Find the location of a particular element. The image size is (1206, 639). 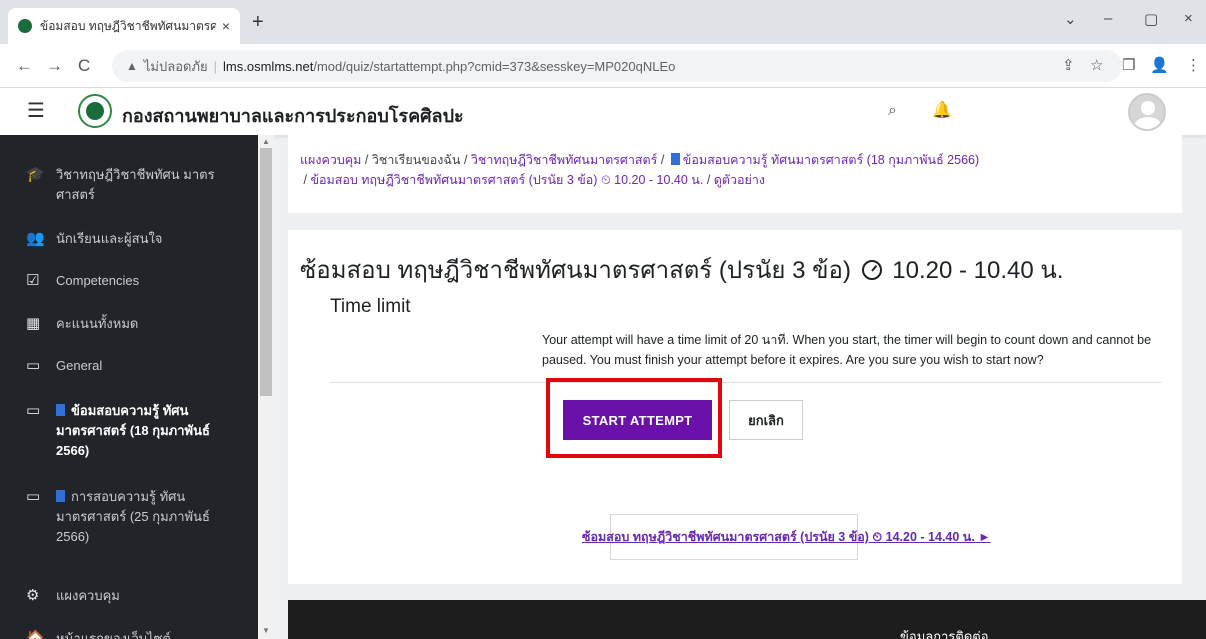

browser-tab: ข้อมสอบ ทฤษฎีวิชาชีพทัศนมาตรศาสต... × is located at coordinates (124, 26).